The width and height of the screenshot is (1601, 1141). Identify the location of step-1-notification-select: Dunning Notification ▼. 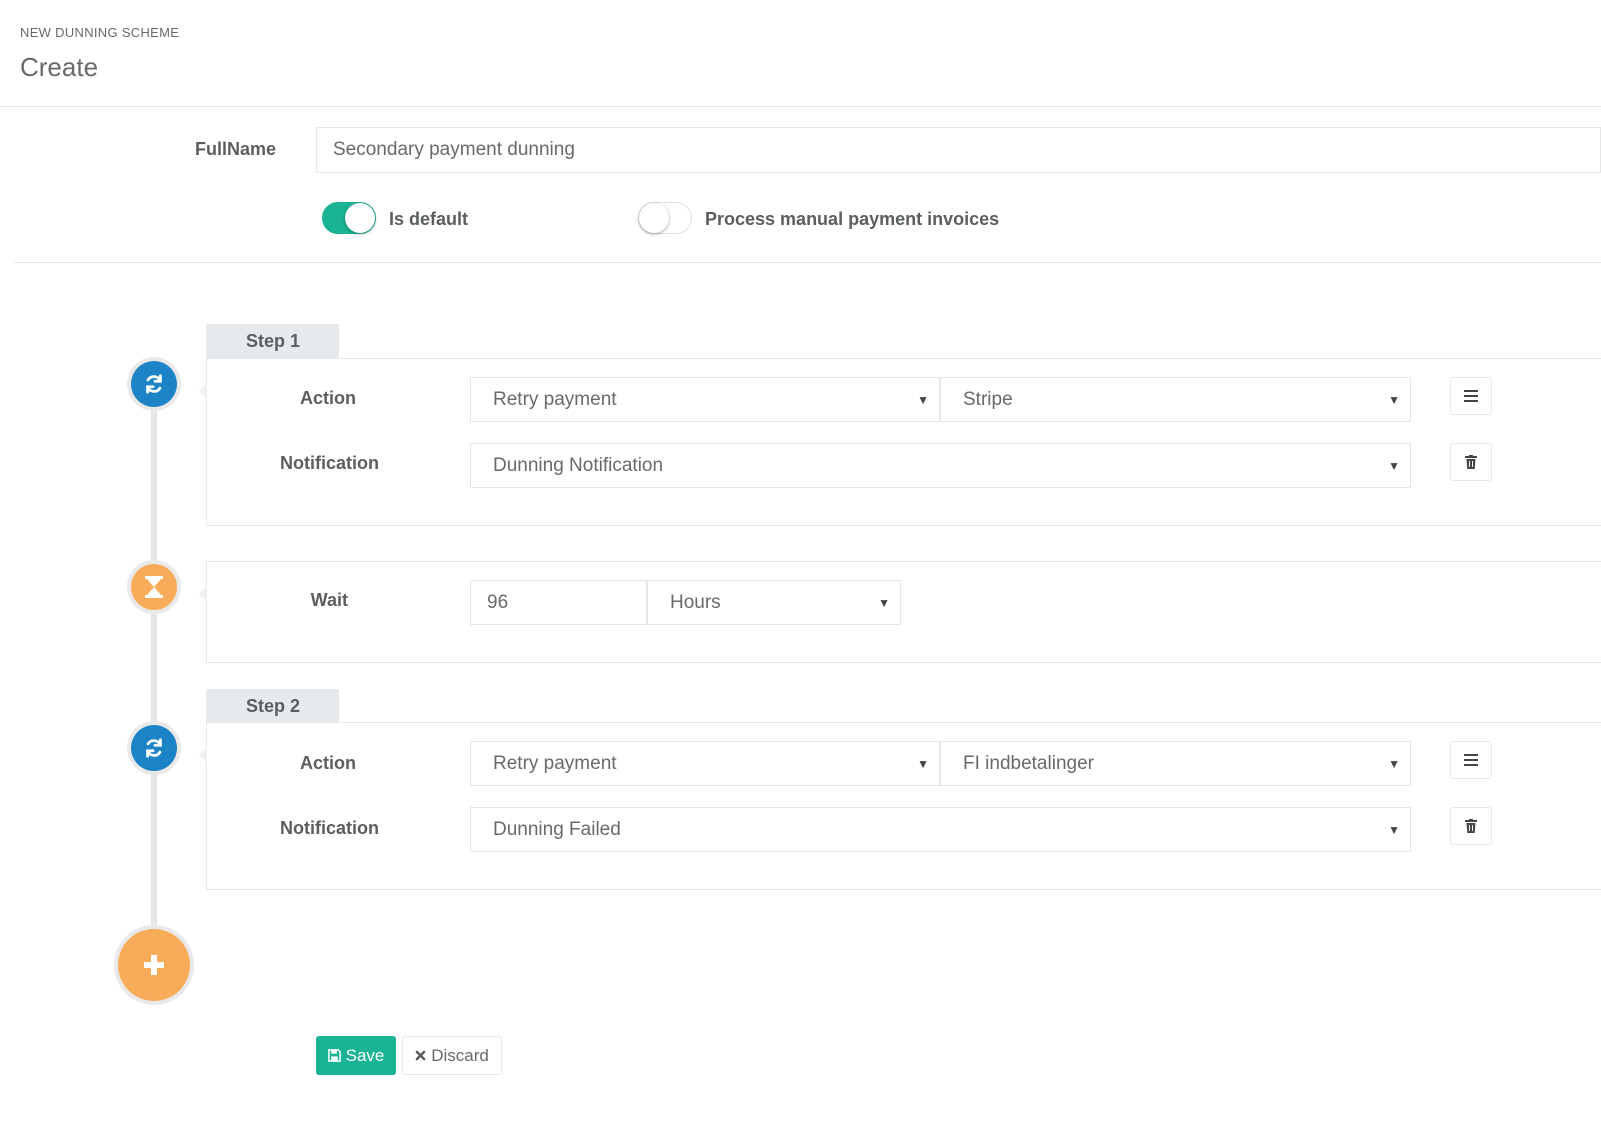
(940, 465).